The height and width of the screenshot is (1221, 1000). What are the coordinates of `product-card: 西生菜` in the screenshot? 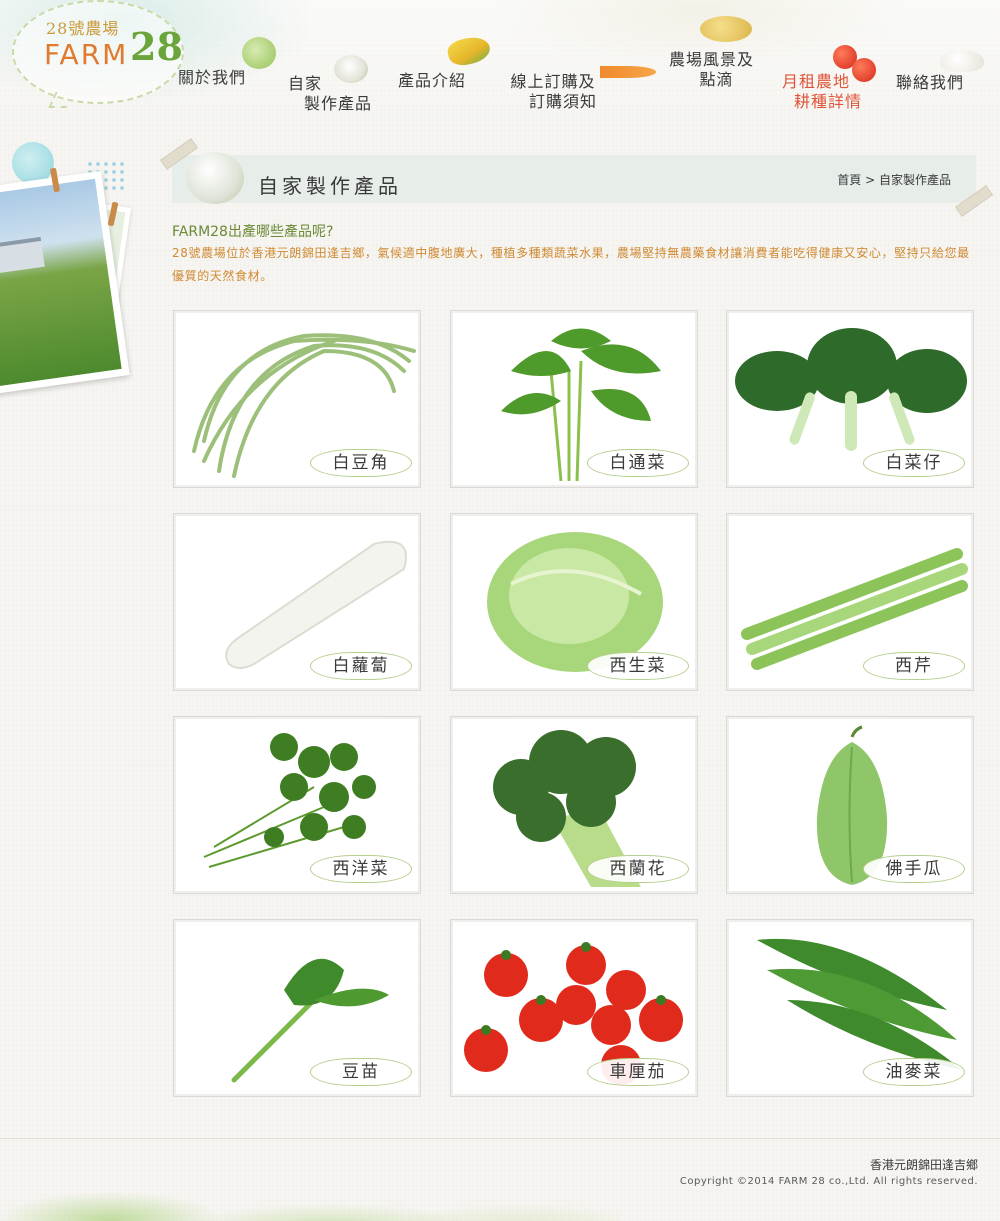 It's located at (574, 602).